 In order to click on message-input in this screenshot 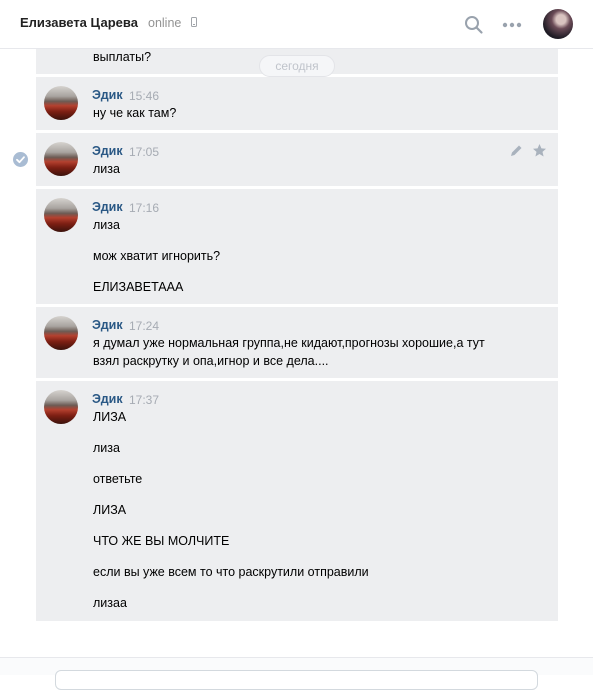, I will do `click(296, 680)`.